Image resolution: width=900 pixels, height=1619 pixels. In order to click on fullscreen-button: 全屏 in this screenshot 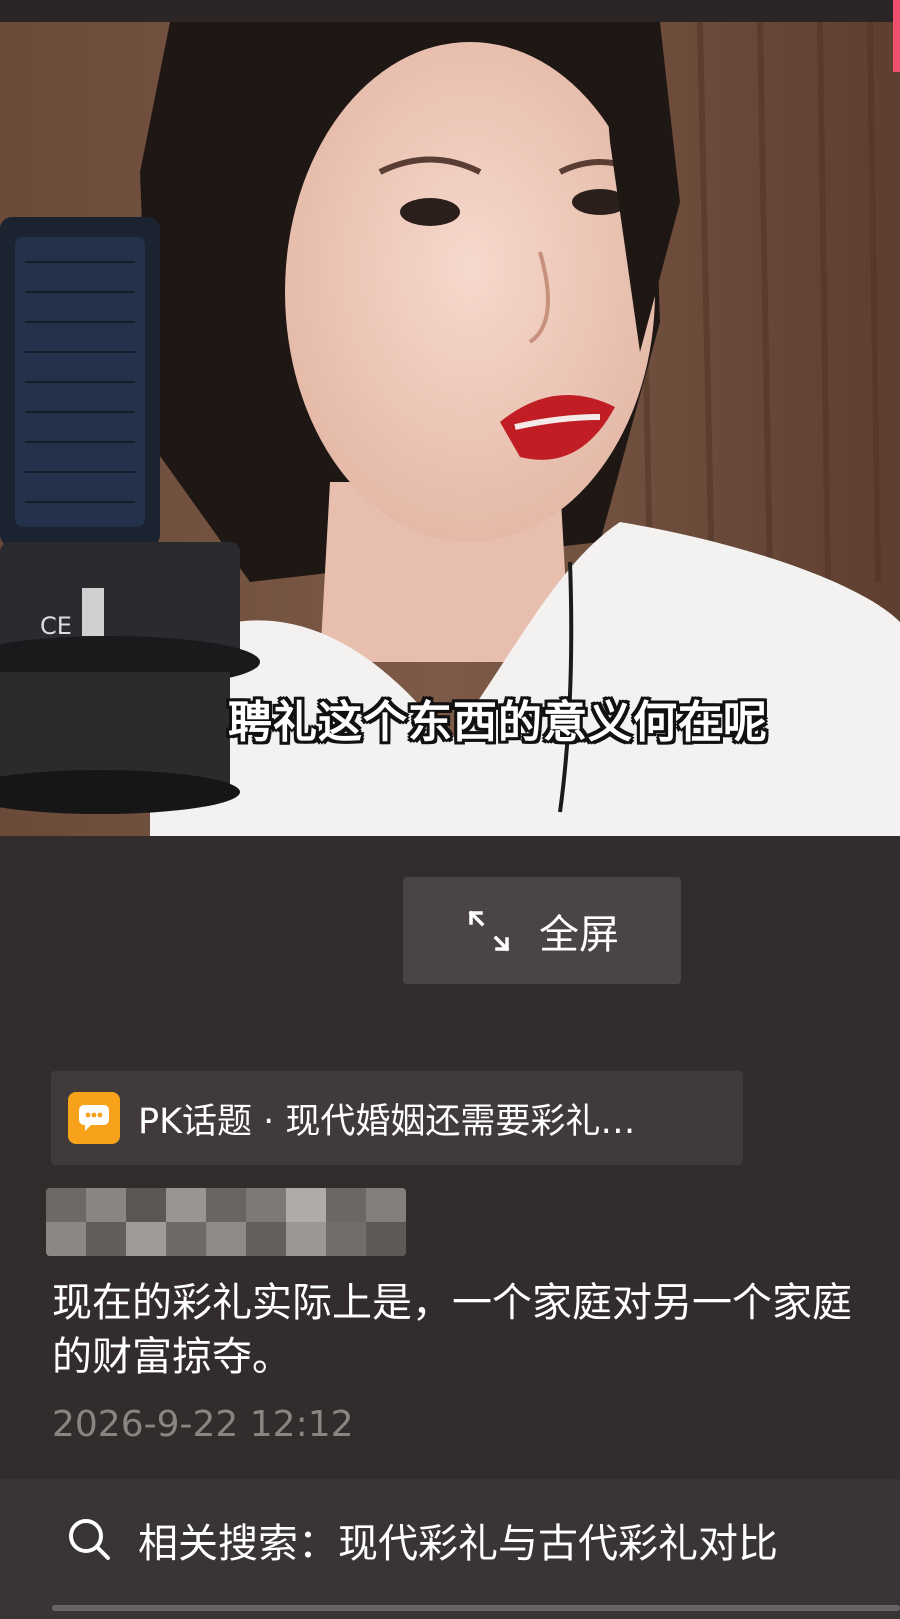, I will do `click(542, 930)`.